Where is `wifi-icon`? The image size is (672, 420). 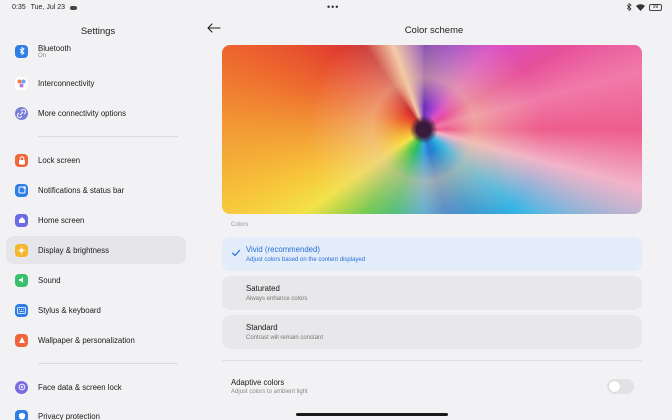 wifi-icon is located at coordinates (640, 7).